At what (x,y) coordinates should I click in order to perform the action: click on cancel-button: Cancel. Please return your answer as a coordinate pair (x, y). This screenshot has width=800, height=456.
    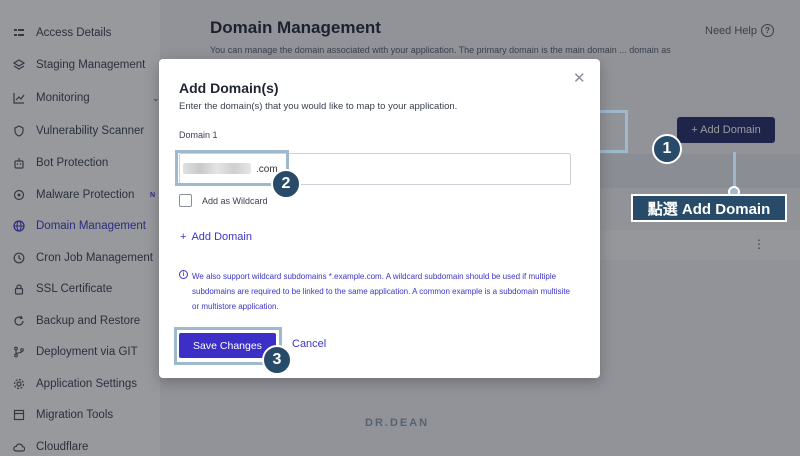
    Looking at the image, I should click on (309, 344).